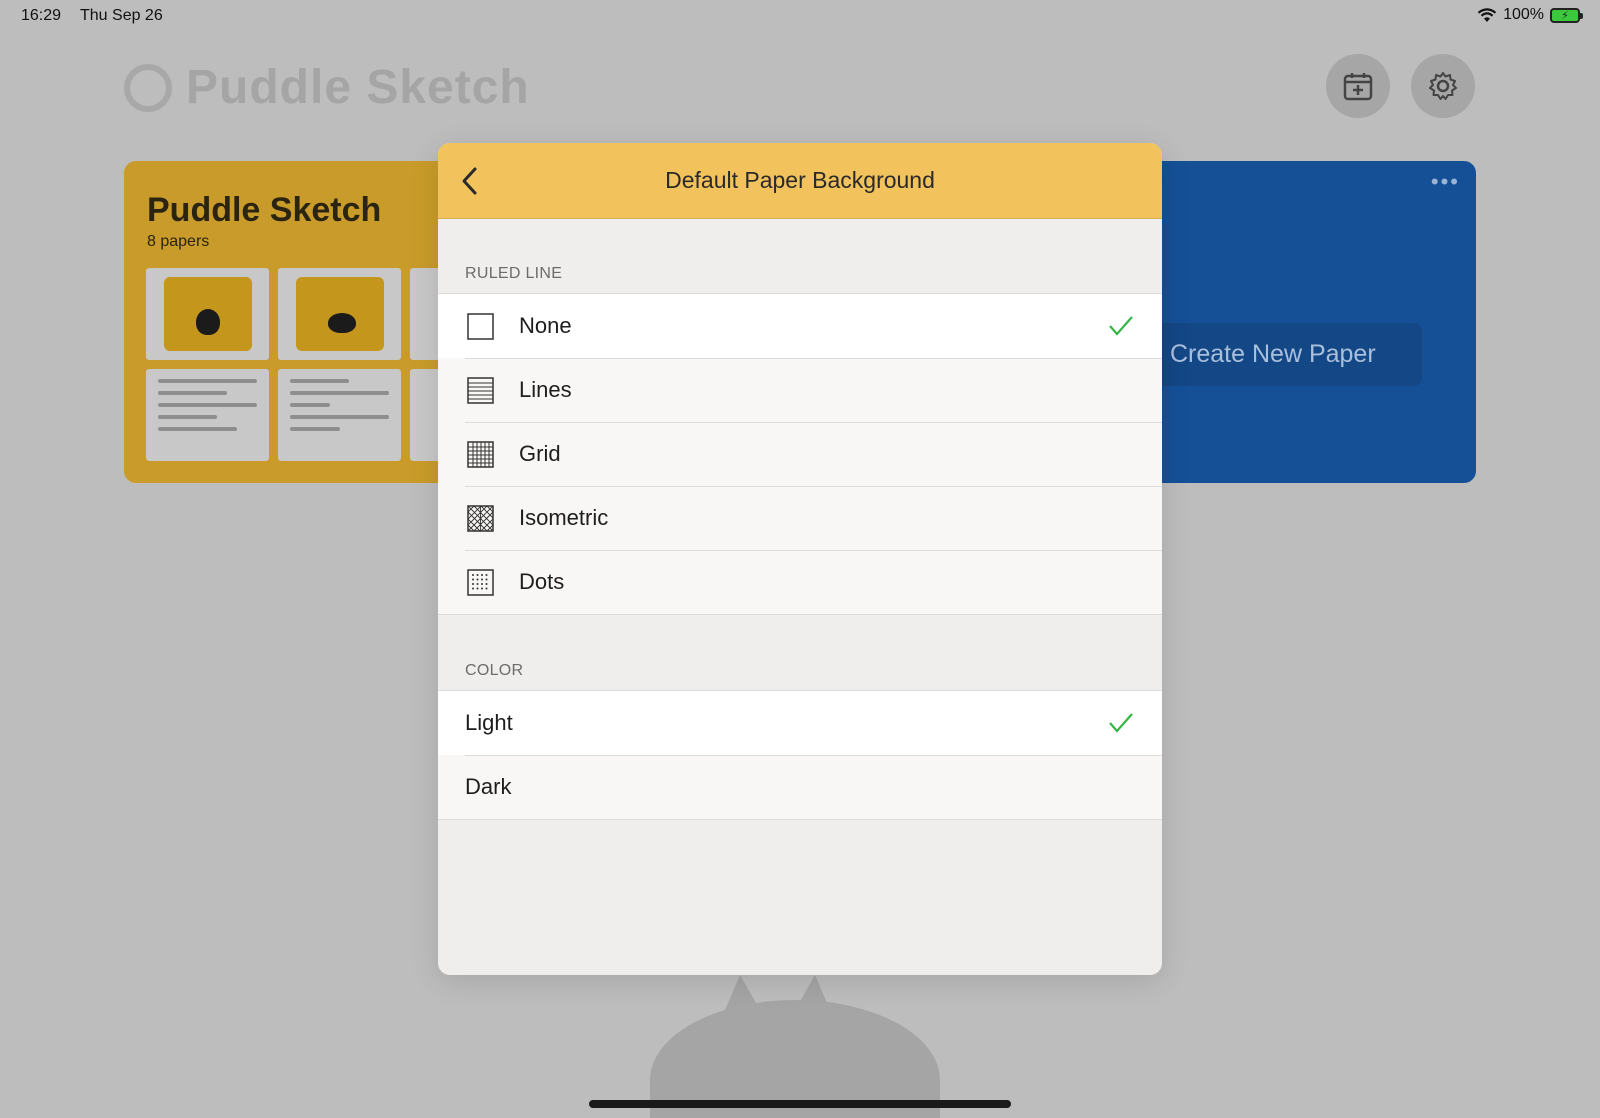 The height and width of the screenshot is (1118, 1600). What do you see at coordinates (488, 786) in the screenshot?
I see `option-label: Dark` at bounding box center [488, 786].